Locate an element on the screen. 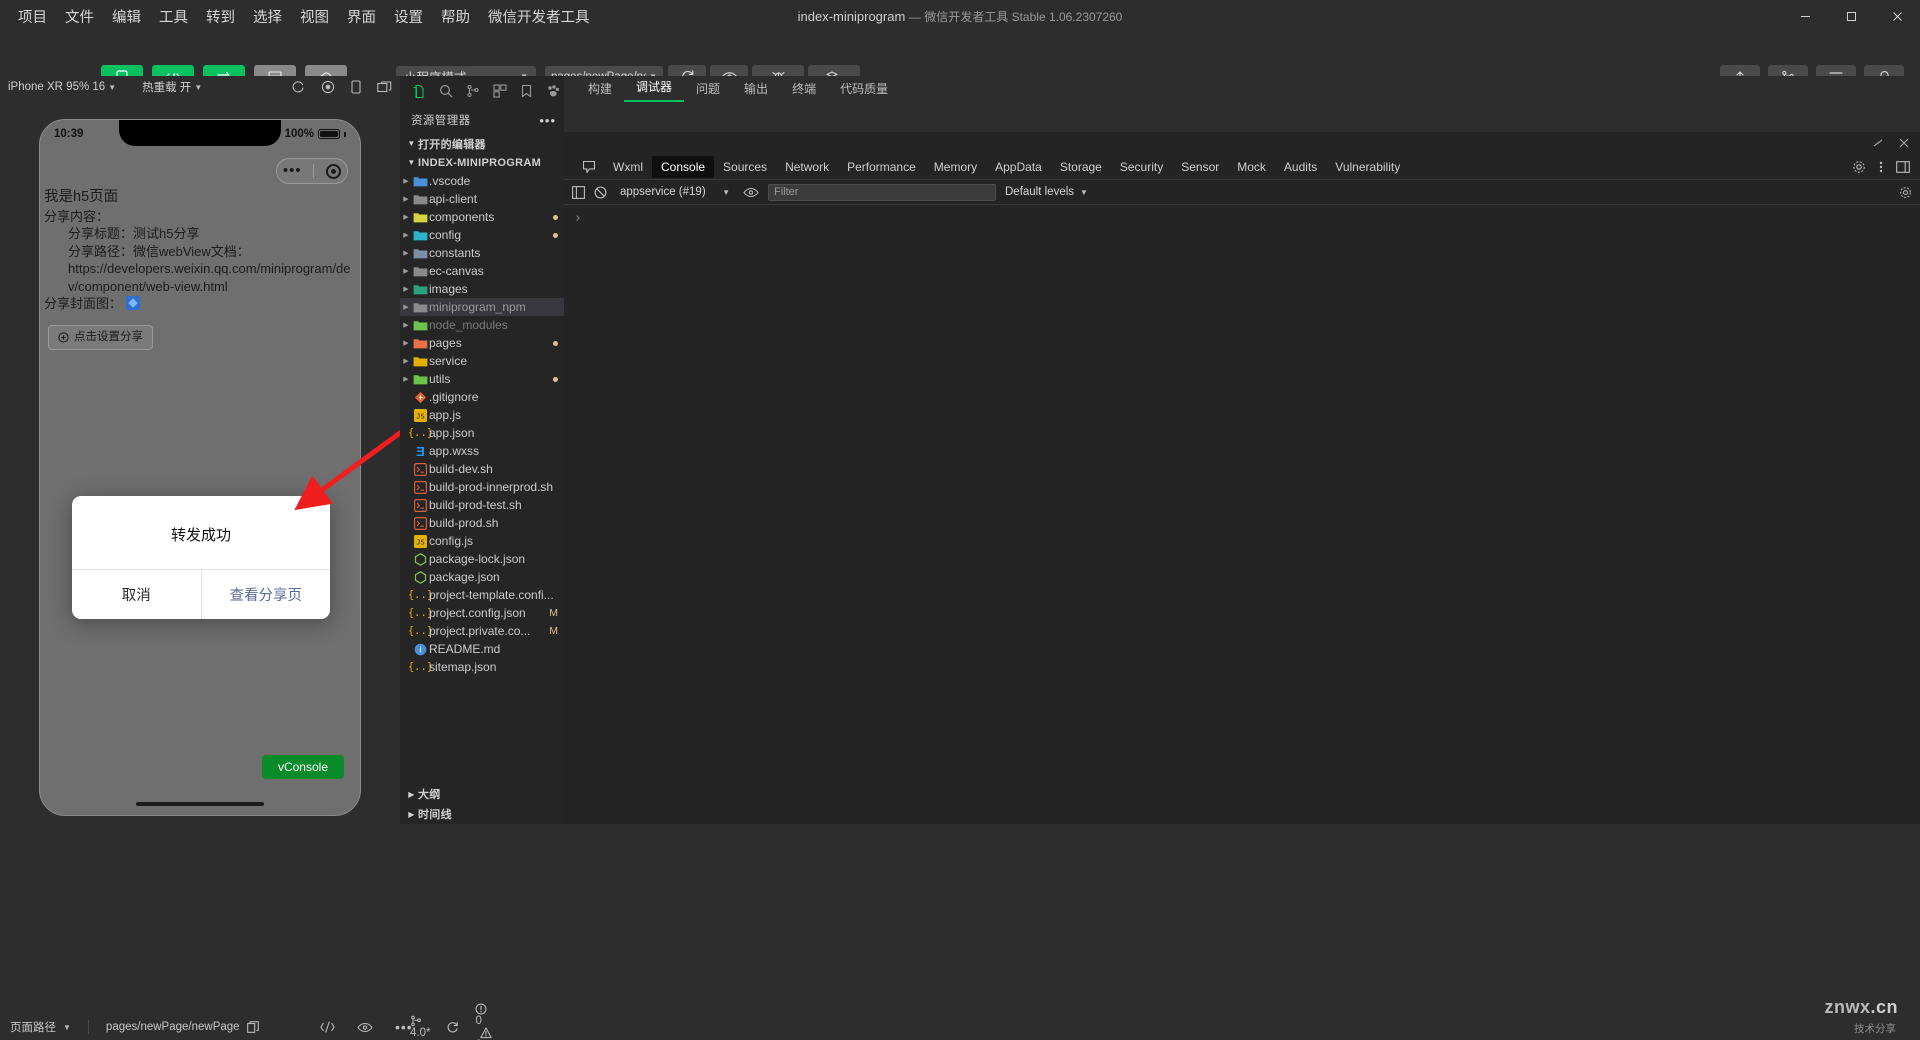 This screenshot has height=1040, width=1920. close-target-icon is located at coordinates (334, 171).